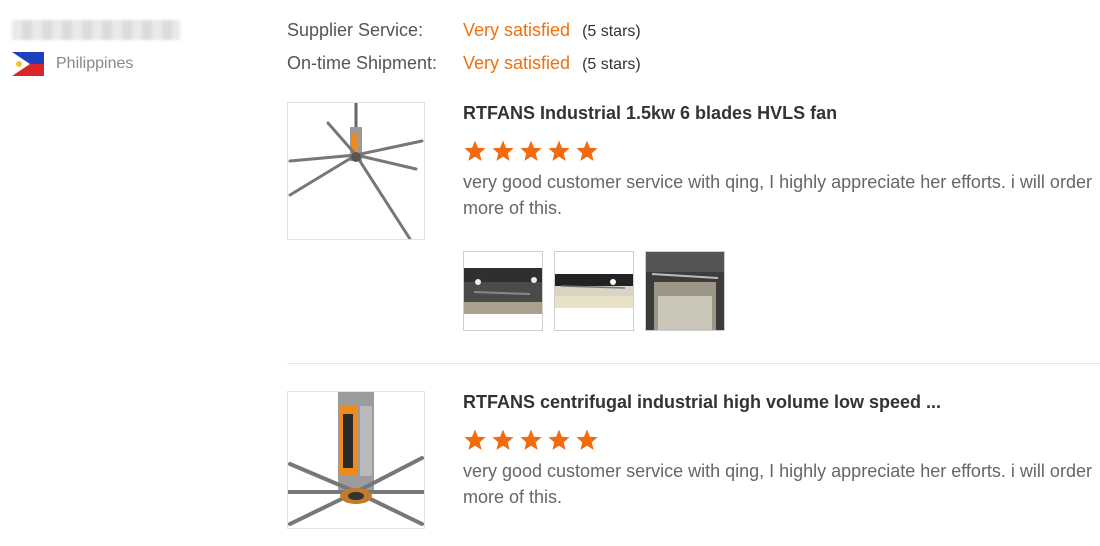 The height and width of the screenshot is (546, 1100). I want to click on review-photos, so click(781, 291).